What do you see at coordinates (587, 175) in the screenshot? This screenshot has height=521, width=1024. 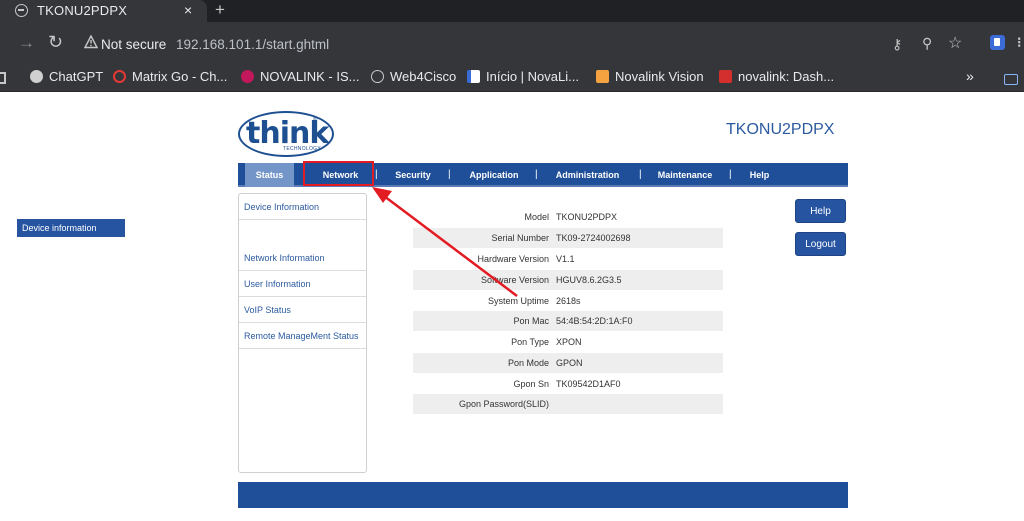 I see `tab-administration: Administration` at bounding box center [587, 175].